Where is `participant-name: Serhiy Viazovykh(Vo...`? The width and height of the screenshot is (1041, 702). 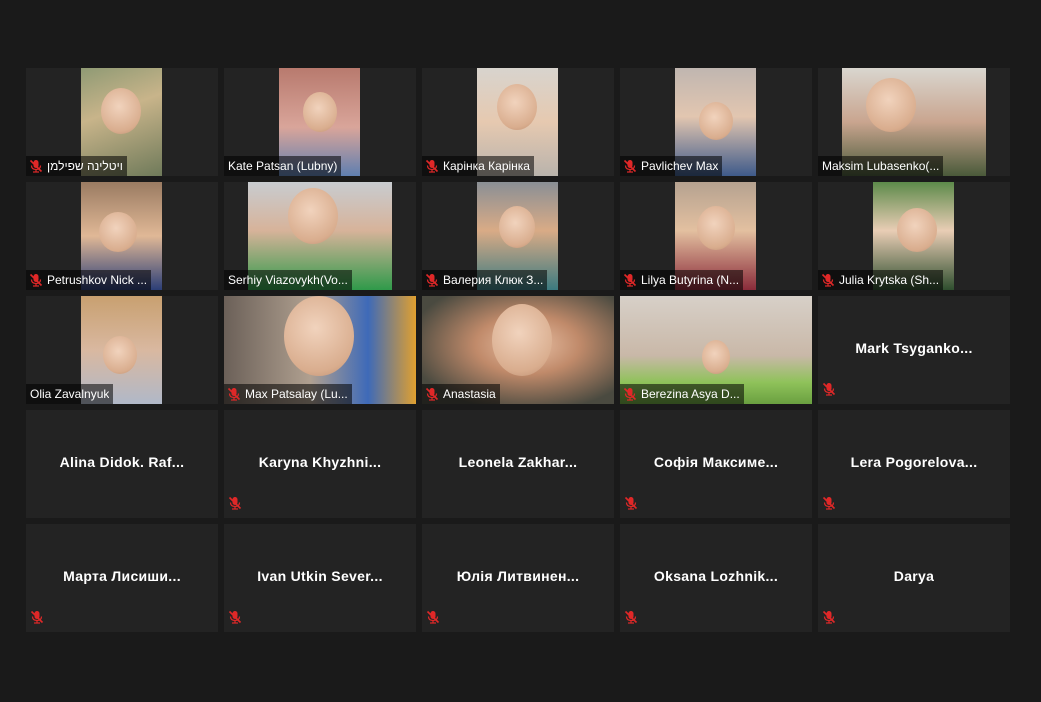 participant-name: Serhiy Viazovykh(Vo... is located at coordinates (288, 280).